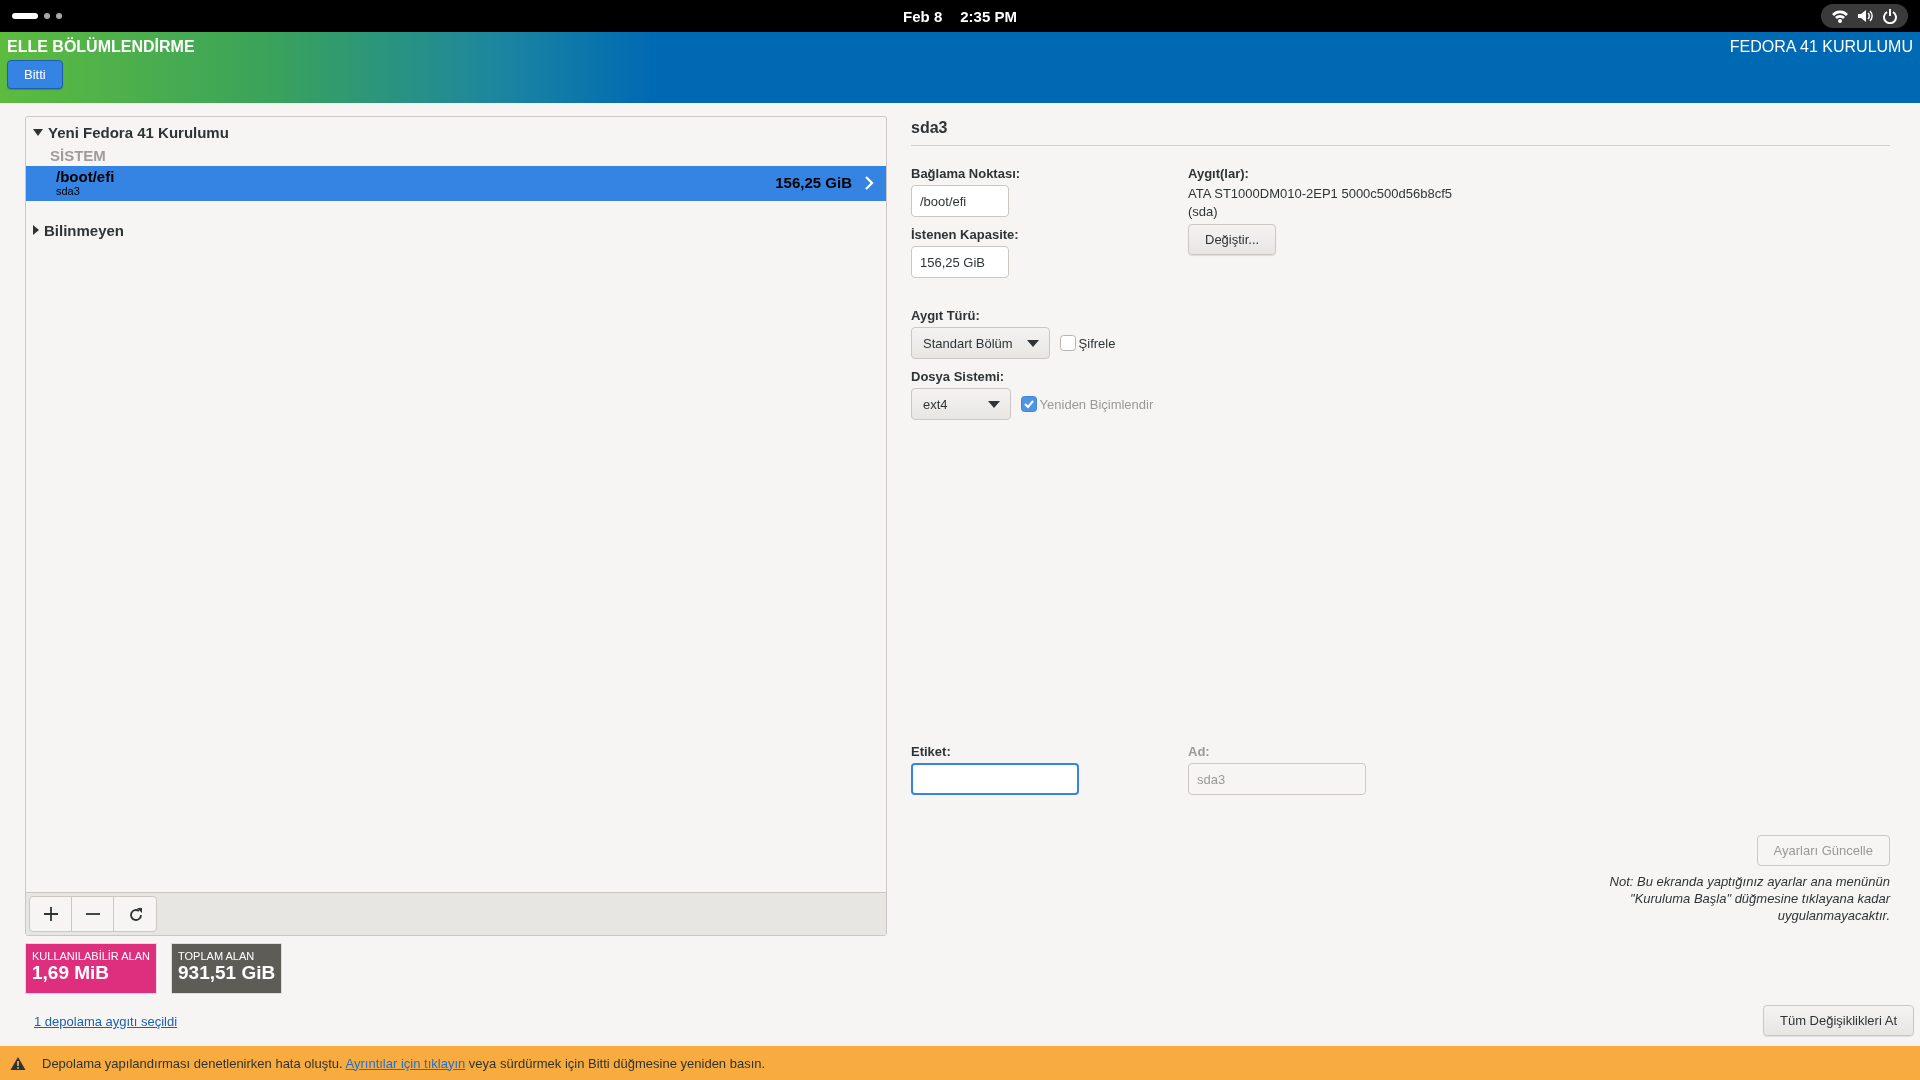 The height and width of the screenshot is (1080, 1920). Describe the element at coordinates (1199, 752) in the screenshot. I see `field-label: Ad:` at that location.